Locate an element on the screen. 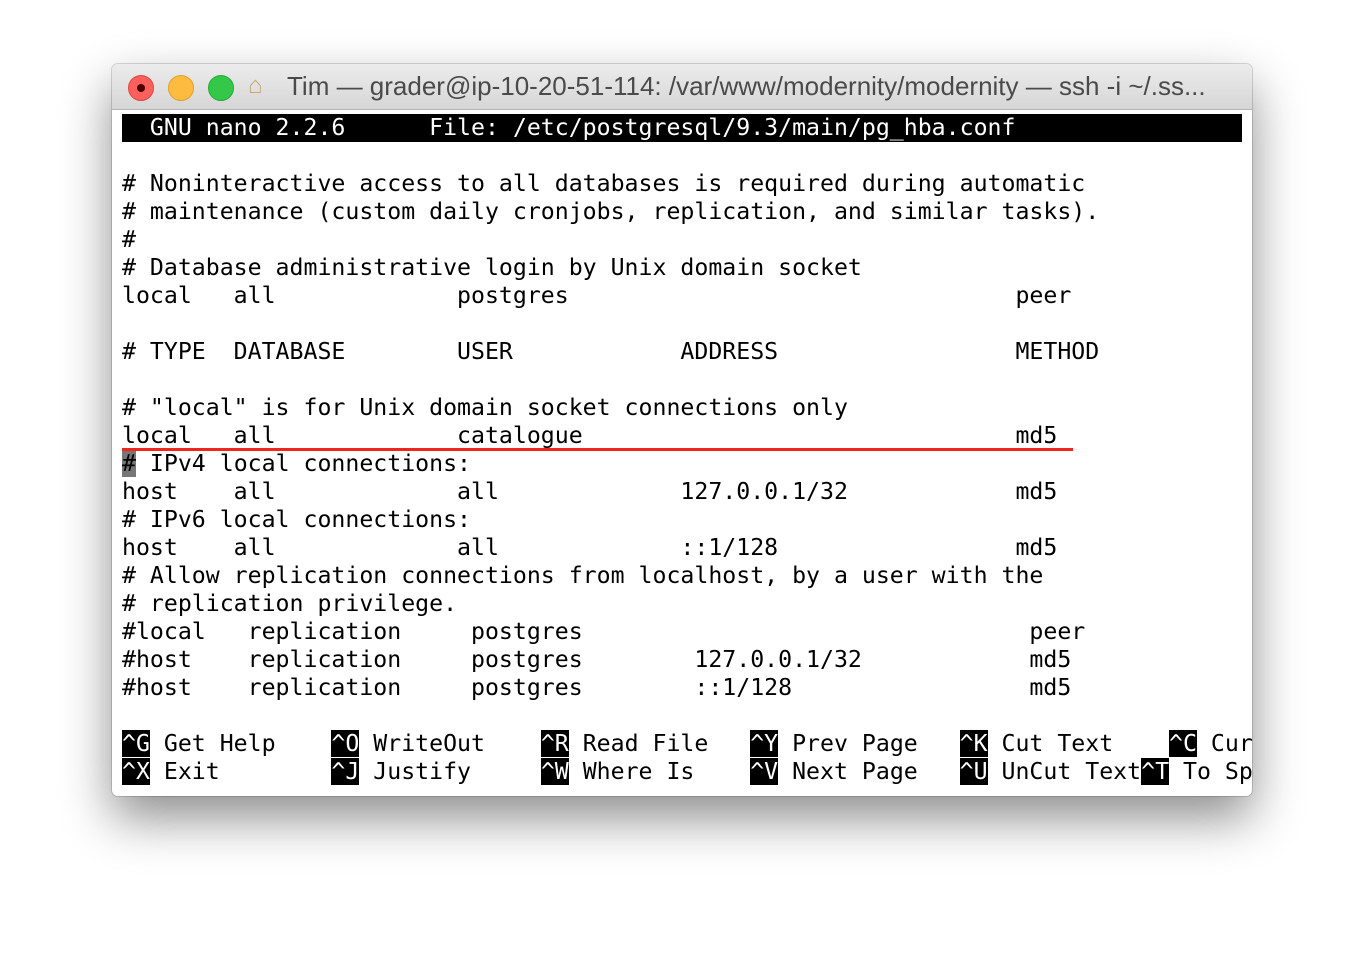 The width and height of the screenshot is (1364, 956). file-line: # TYPE DATABASE USER ADDRESS METHOD is located at coordinates (682, 352).